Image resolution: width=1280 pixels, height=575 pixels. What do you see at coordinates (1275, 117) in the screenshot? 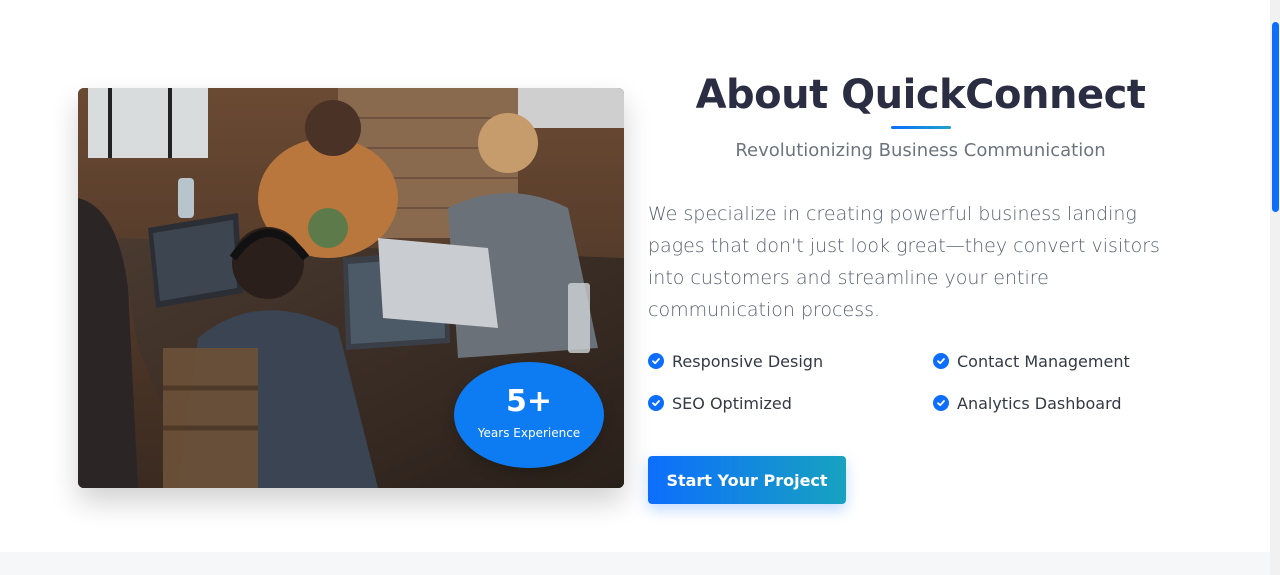
I see `scrollbar-thumb` at bounding box center [1275, 117].